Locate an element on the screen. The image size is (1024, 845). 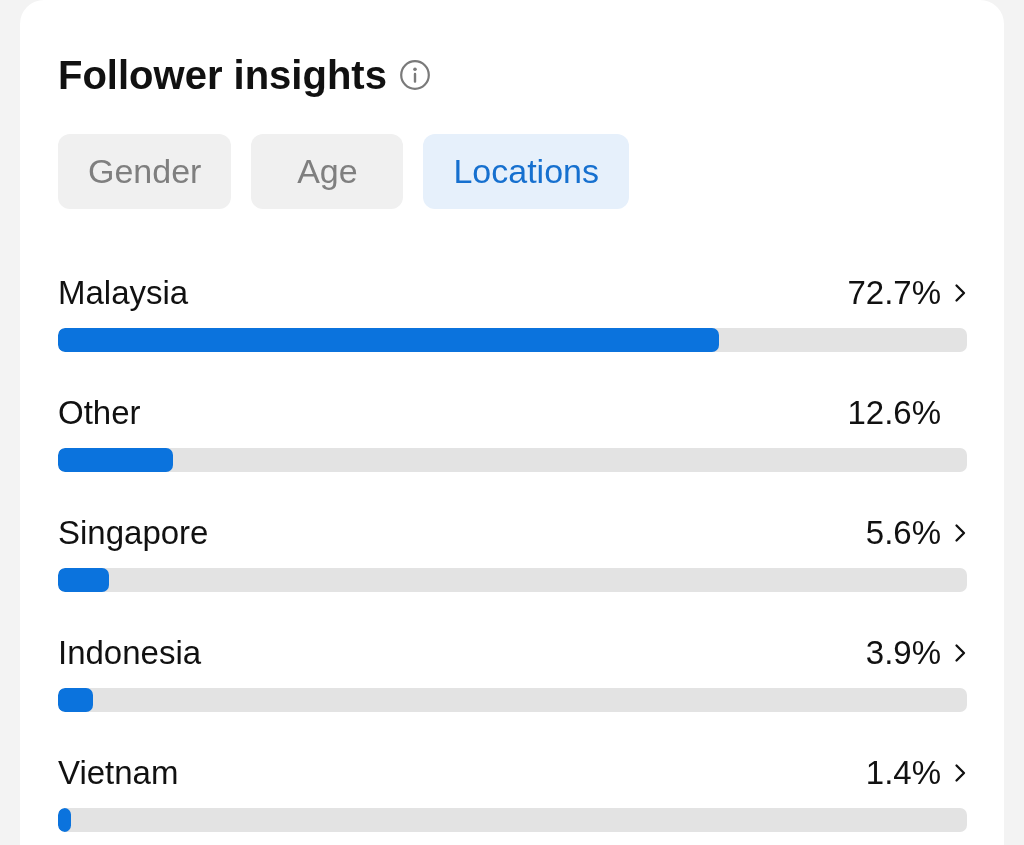
card-title: Follower insights is located at coordinates (222, 75).